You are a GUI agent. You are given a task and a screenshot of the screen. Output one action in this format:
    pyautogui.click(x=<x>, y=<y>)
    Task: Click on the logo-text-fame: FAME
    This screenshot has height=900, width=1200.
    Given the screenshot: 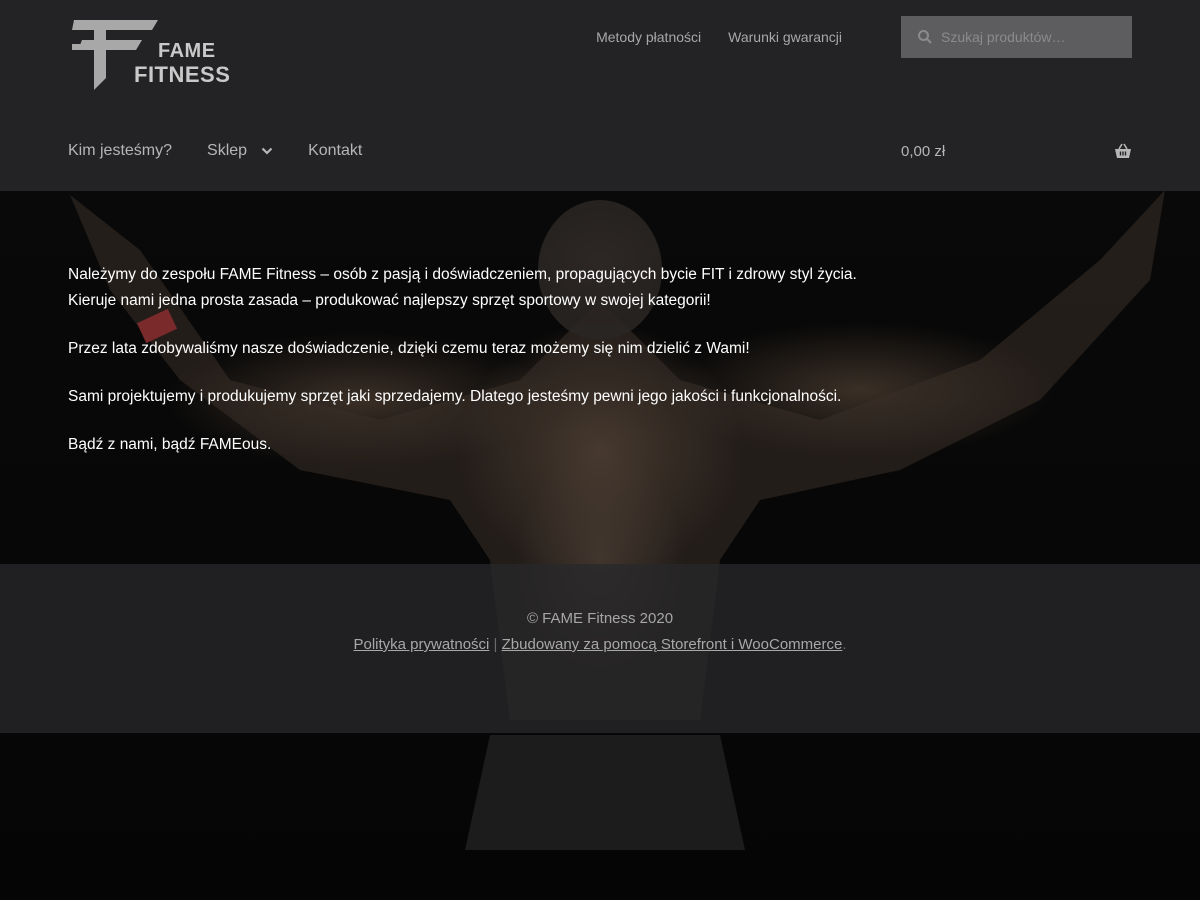 What is the action you would take?
    pyautogui.click(x=187, y=51)
    